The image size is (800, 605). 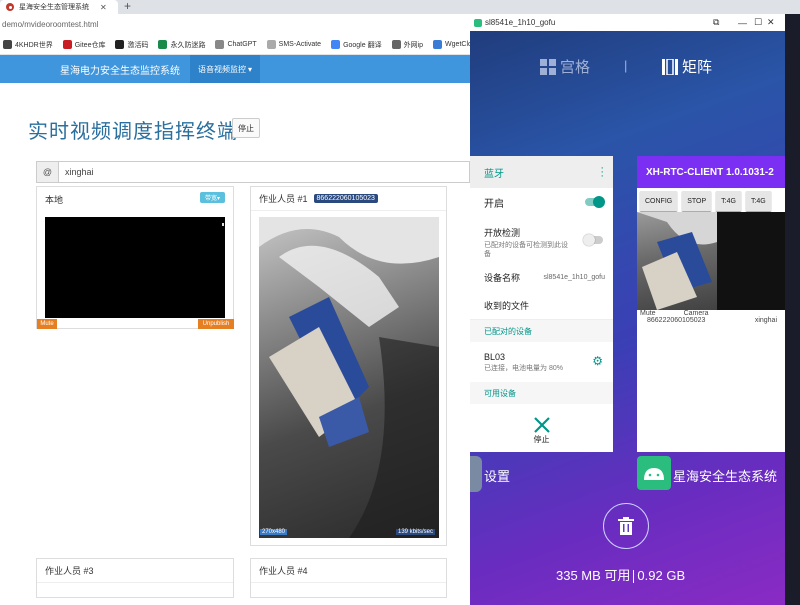 I want to click on panel-heading: 作业人员 #1 866222060105023, so click(x=348, y=199).